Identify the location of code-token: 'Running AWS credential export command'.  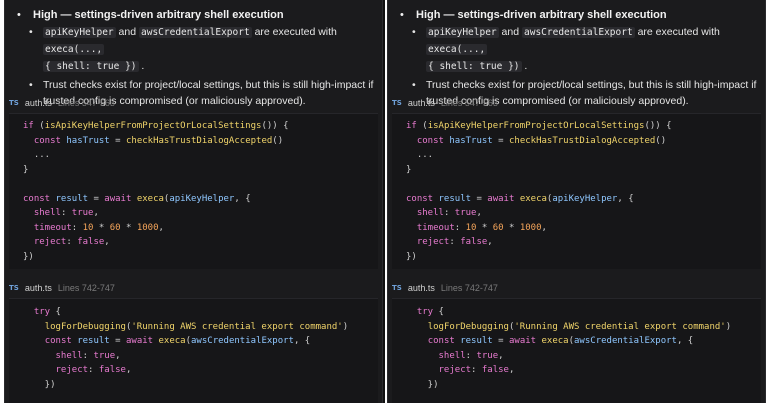
(237, 326).